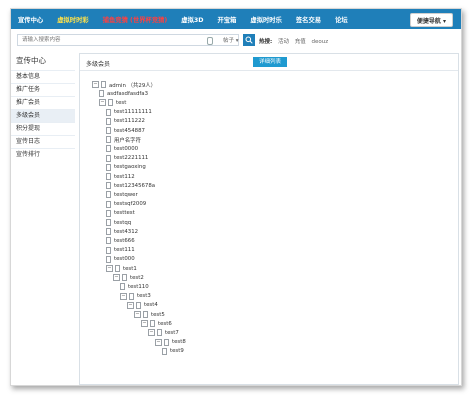 The height and width of the screenshot is (400, 471). Describe the element at coordinates (173, 351) in the screenshot. I see `tree-node: test9` at that location.